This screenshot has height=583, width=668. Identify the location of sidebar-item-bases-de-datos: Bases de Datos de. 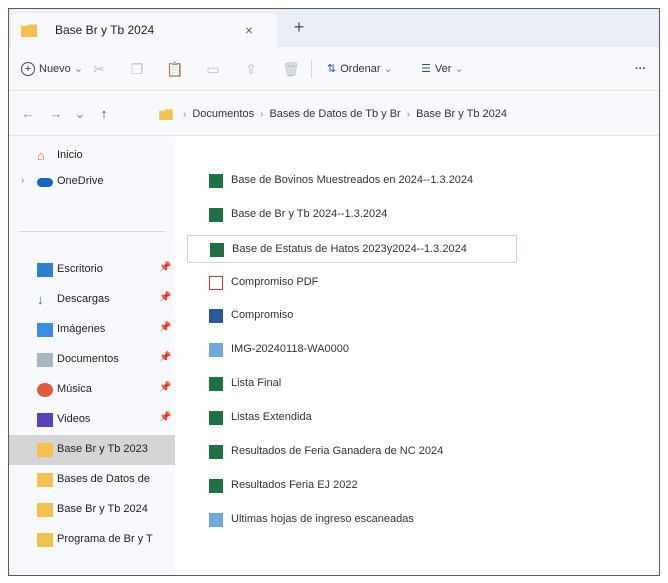
(92, 480).